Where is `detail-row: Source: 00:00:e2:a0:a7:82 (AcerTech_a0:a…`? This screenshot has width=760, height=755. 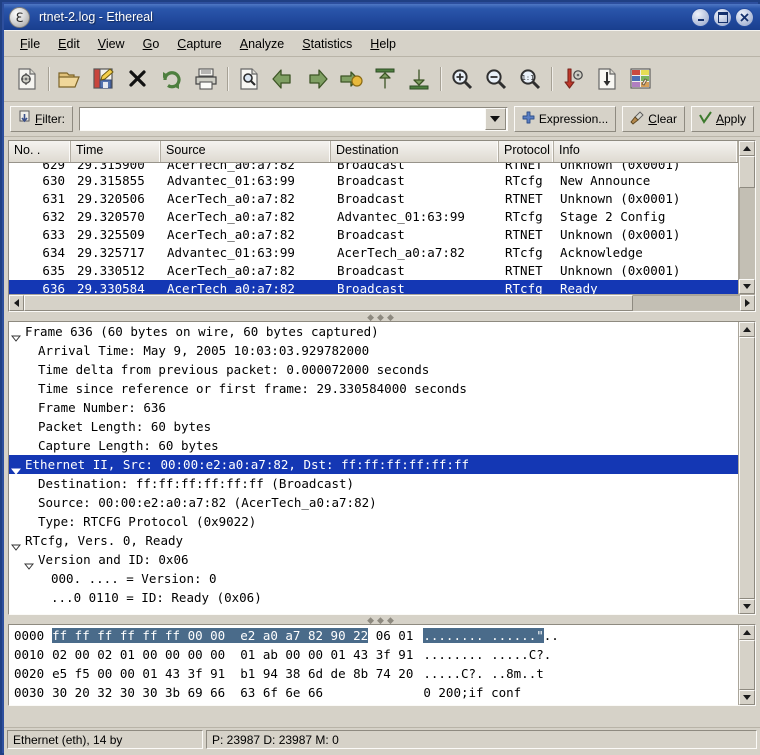 detail-row: Source: 00:00:e2:a0:a7:82 (AcerTech_a0:a… is located at coordinates (373, 502).